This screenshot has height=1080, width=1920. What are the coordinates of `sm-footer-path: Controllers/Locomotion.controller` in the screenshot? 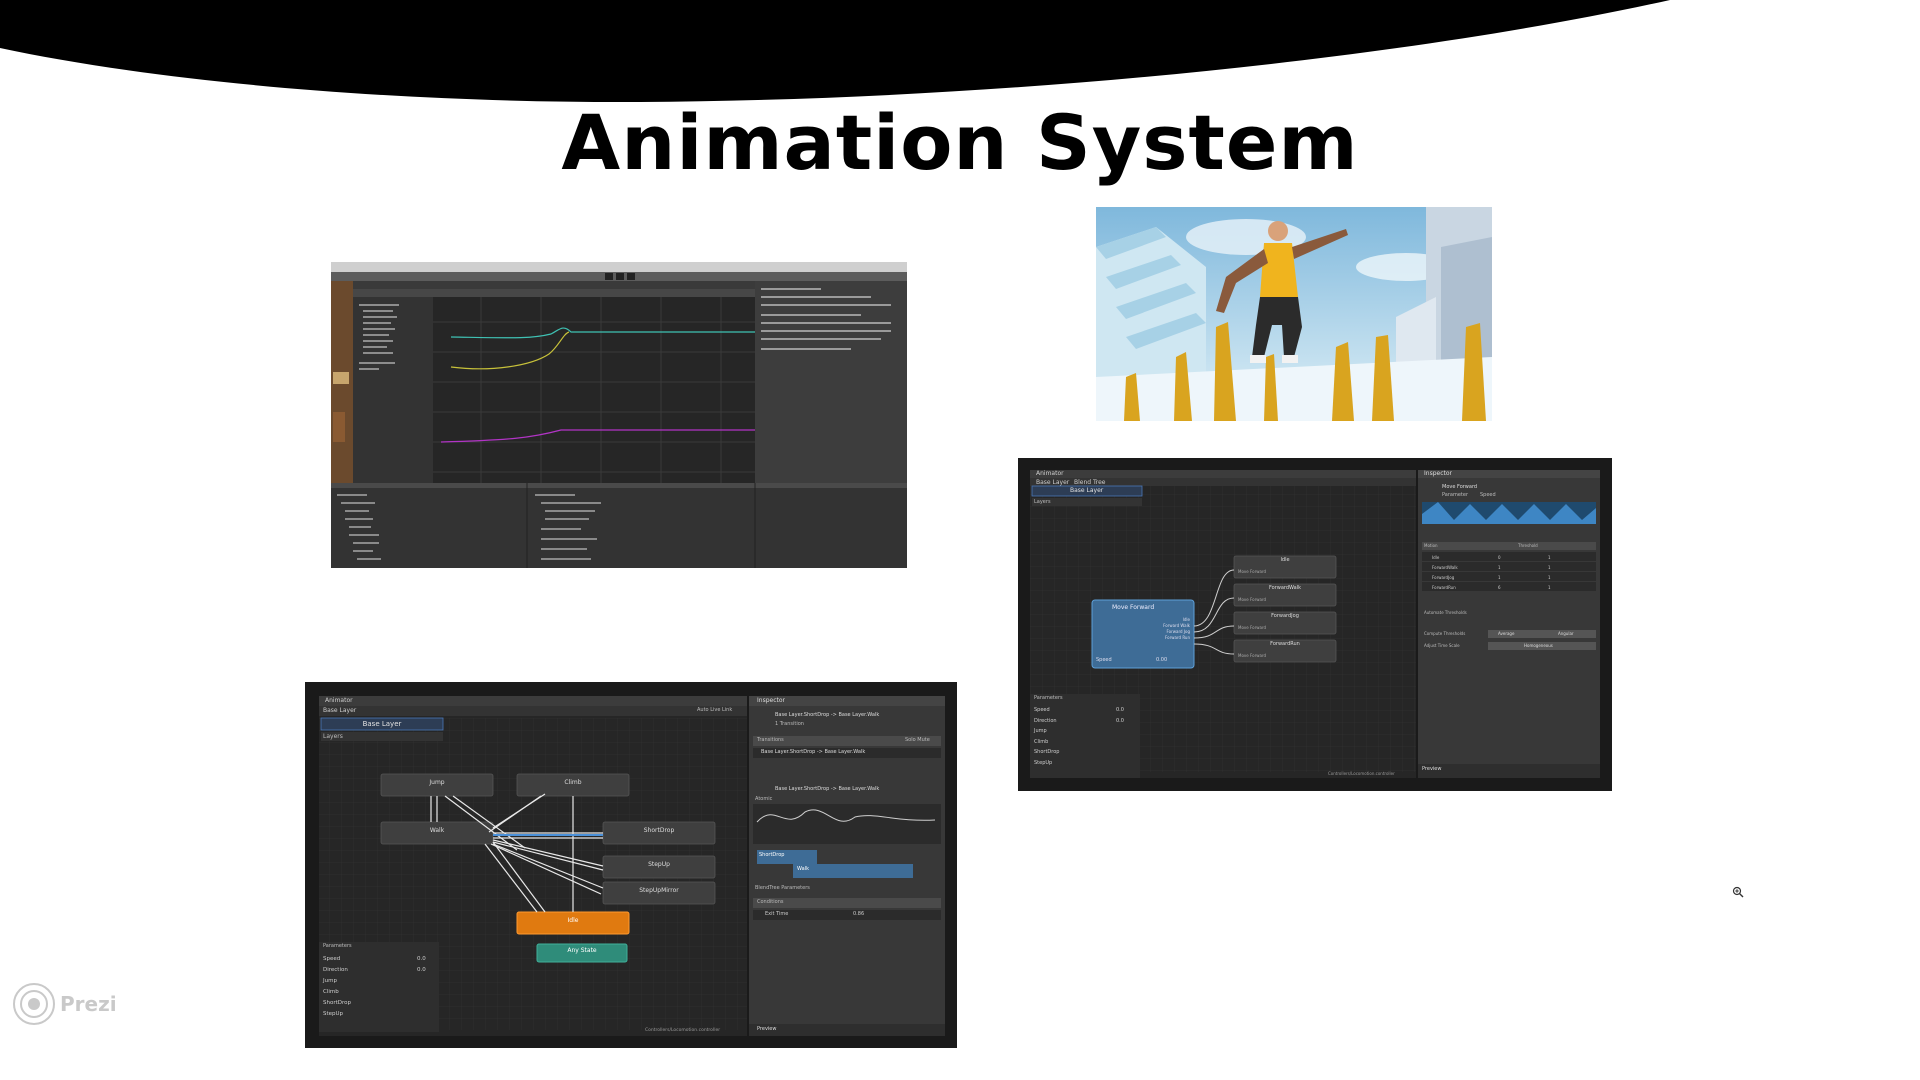 It's located at (683, 1030).